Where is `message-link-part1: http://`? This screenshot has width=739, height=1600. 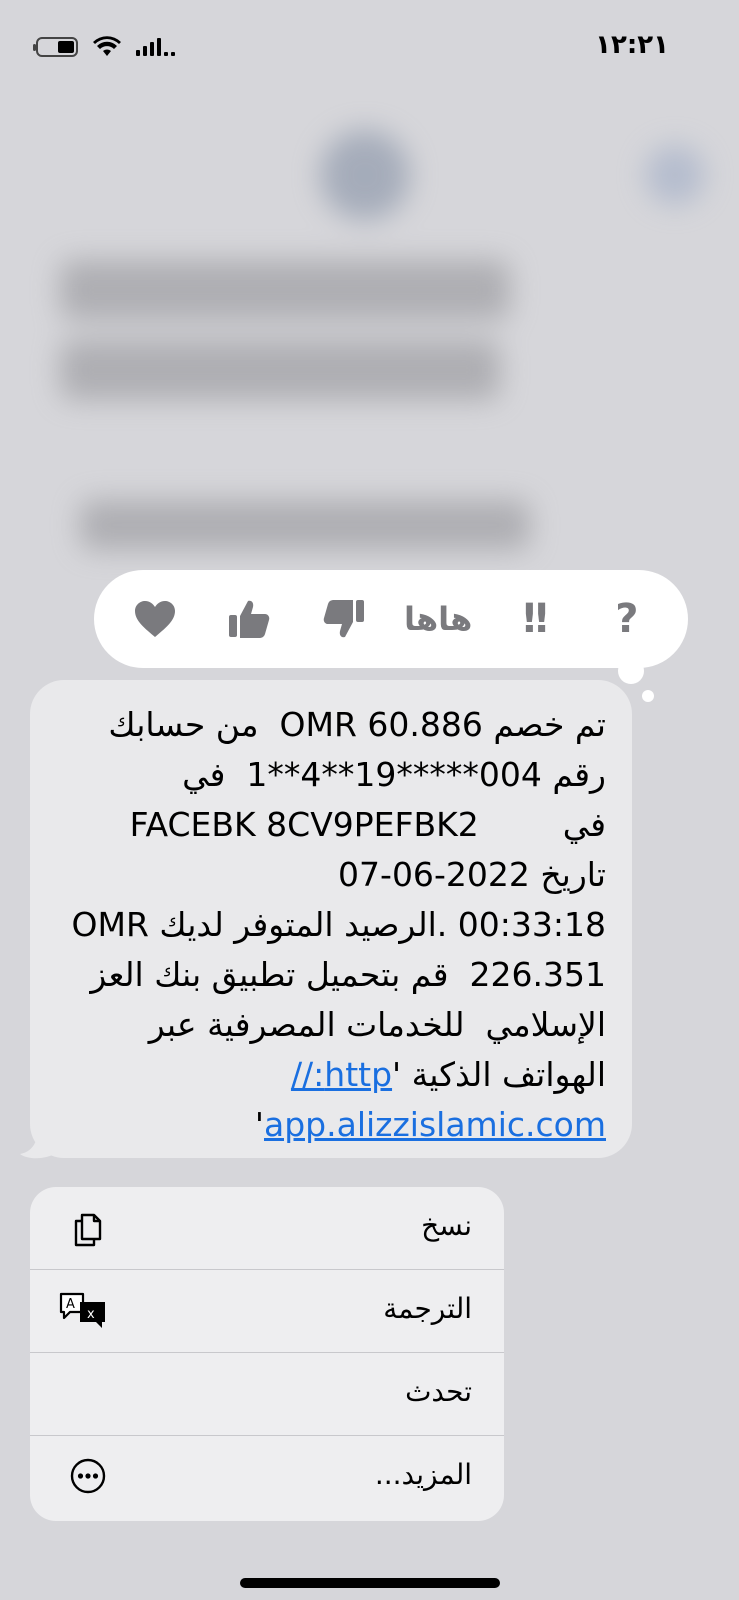
message-link-part1: http:// is located at coordinates (341, 1074).